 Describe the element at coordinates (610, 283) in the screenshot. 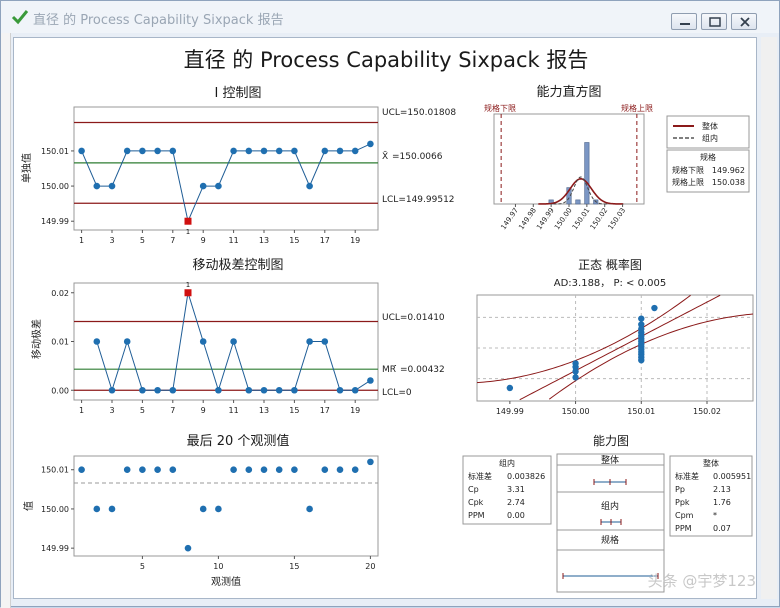

I see `normal-plot-subtitle: AD:3.188， P: < 0.005` at that location.